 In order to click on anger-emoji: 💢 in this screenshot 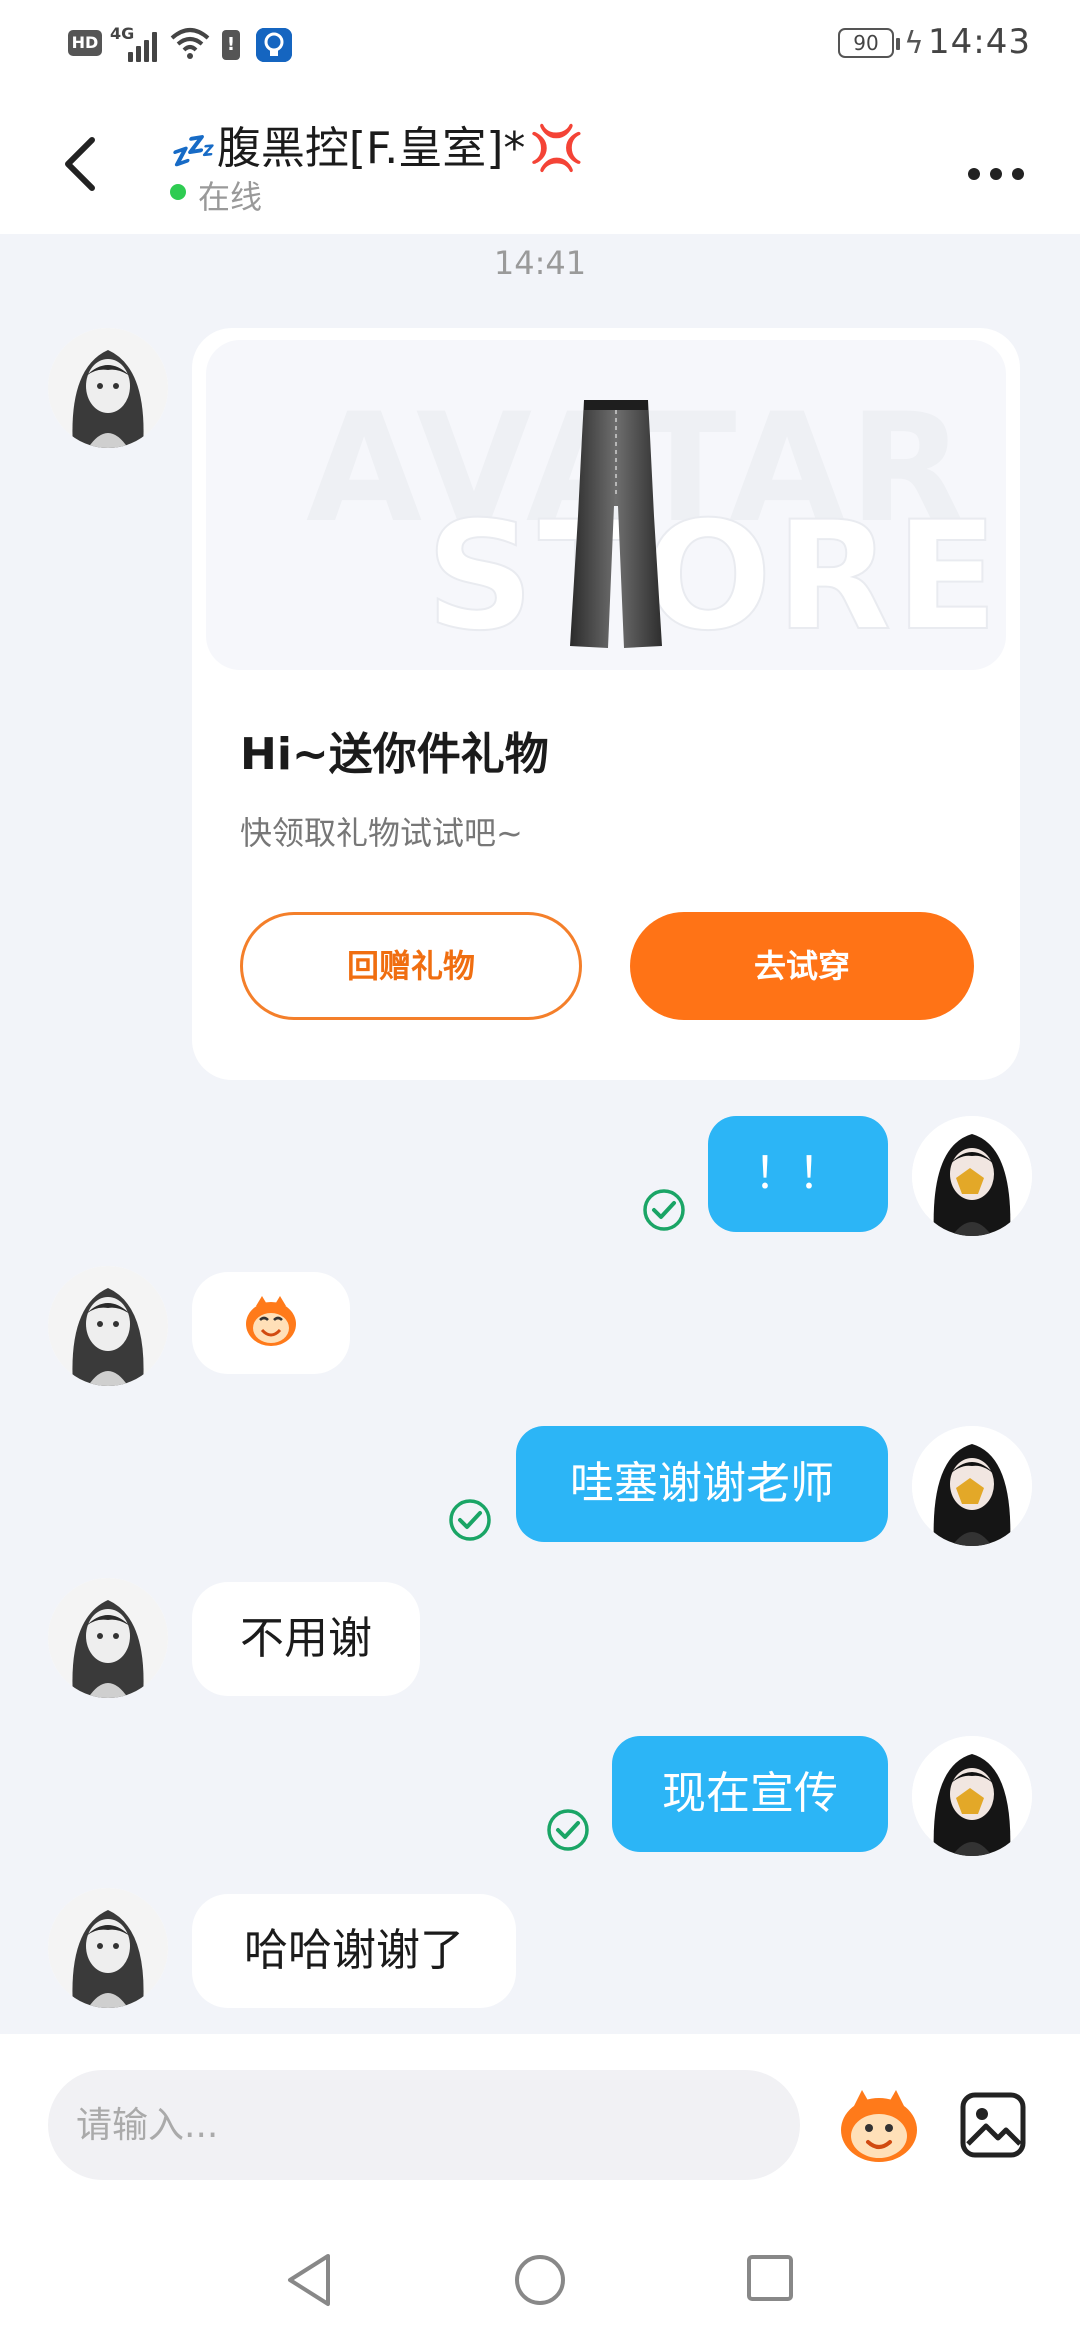, I will do `click(557, 148)`.